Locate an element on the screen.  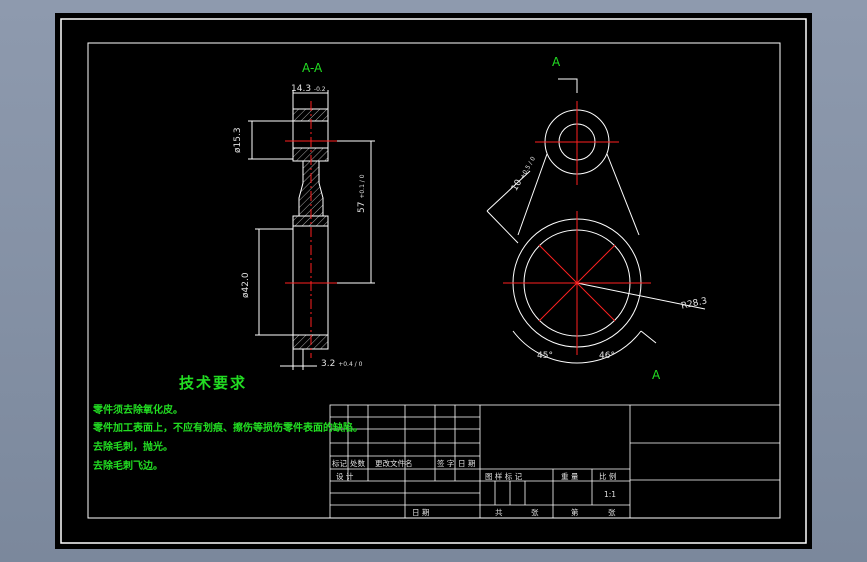
sheets-label: 张 is located at coordinates (535, 512).